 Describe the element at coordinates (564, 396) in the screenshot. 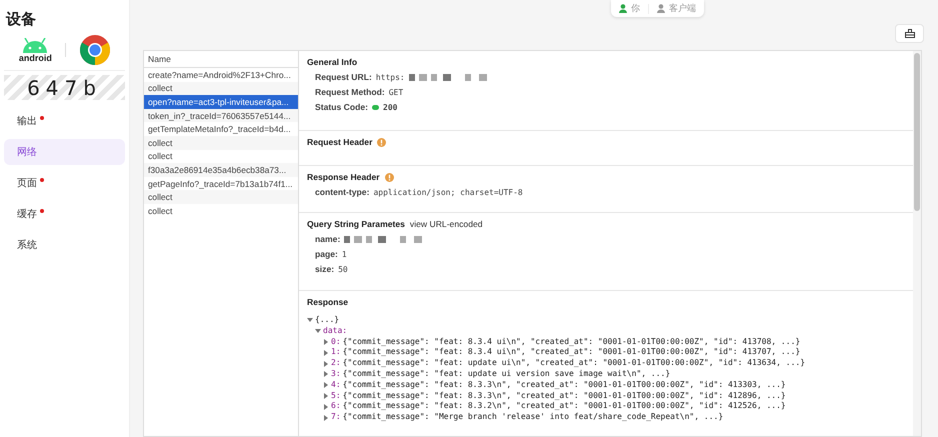

I see `json-value: {"commit_message": "feat: 8.3.3\n", "created_at": "0001-01-01T00:00:00Z", "id": 412896, ...}` at that location.